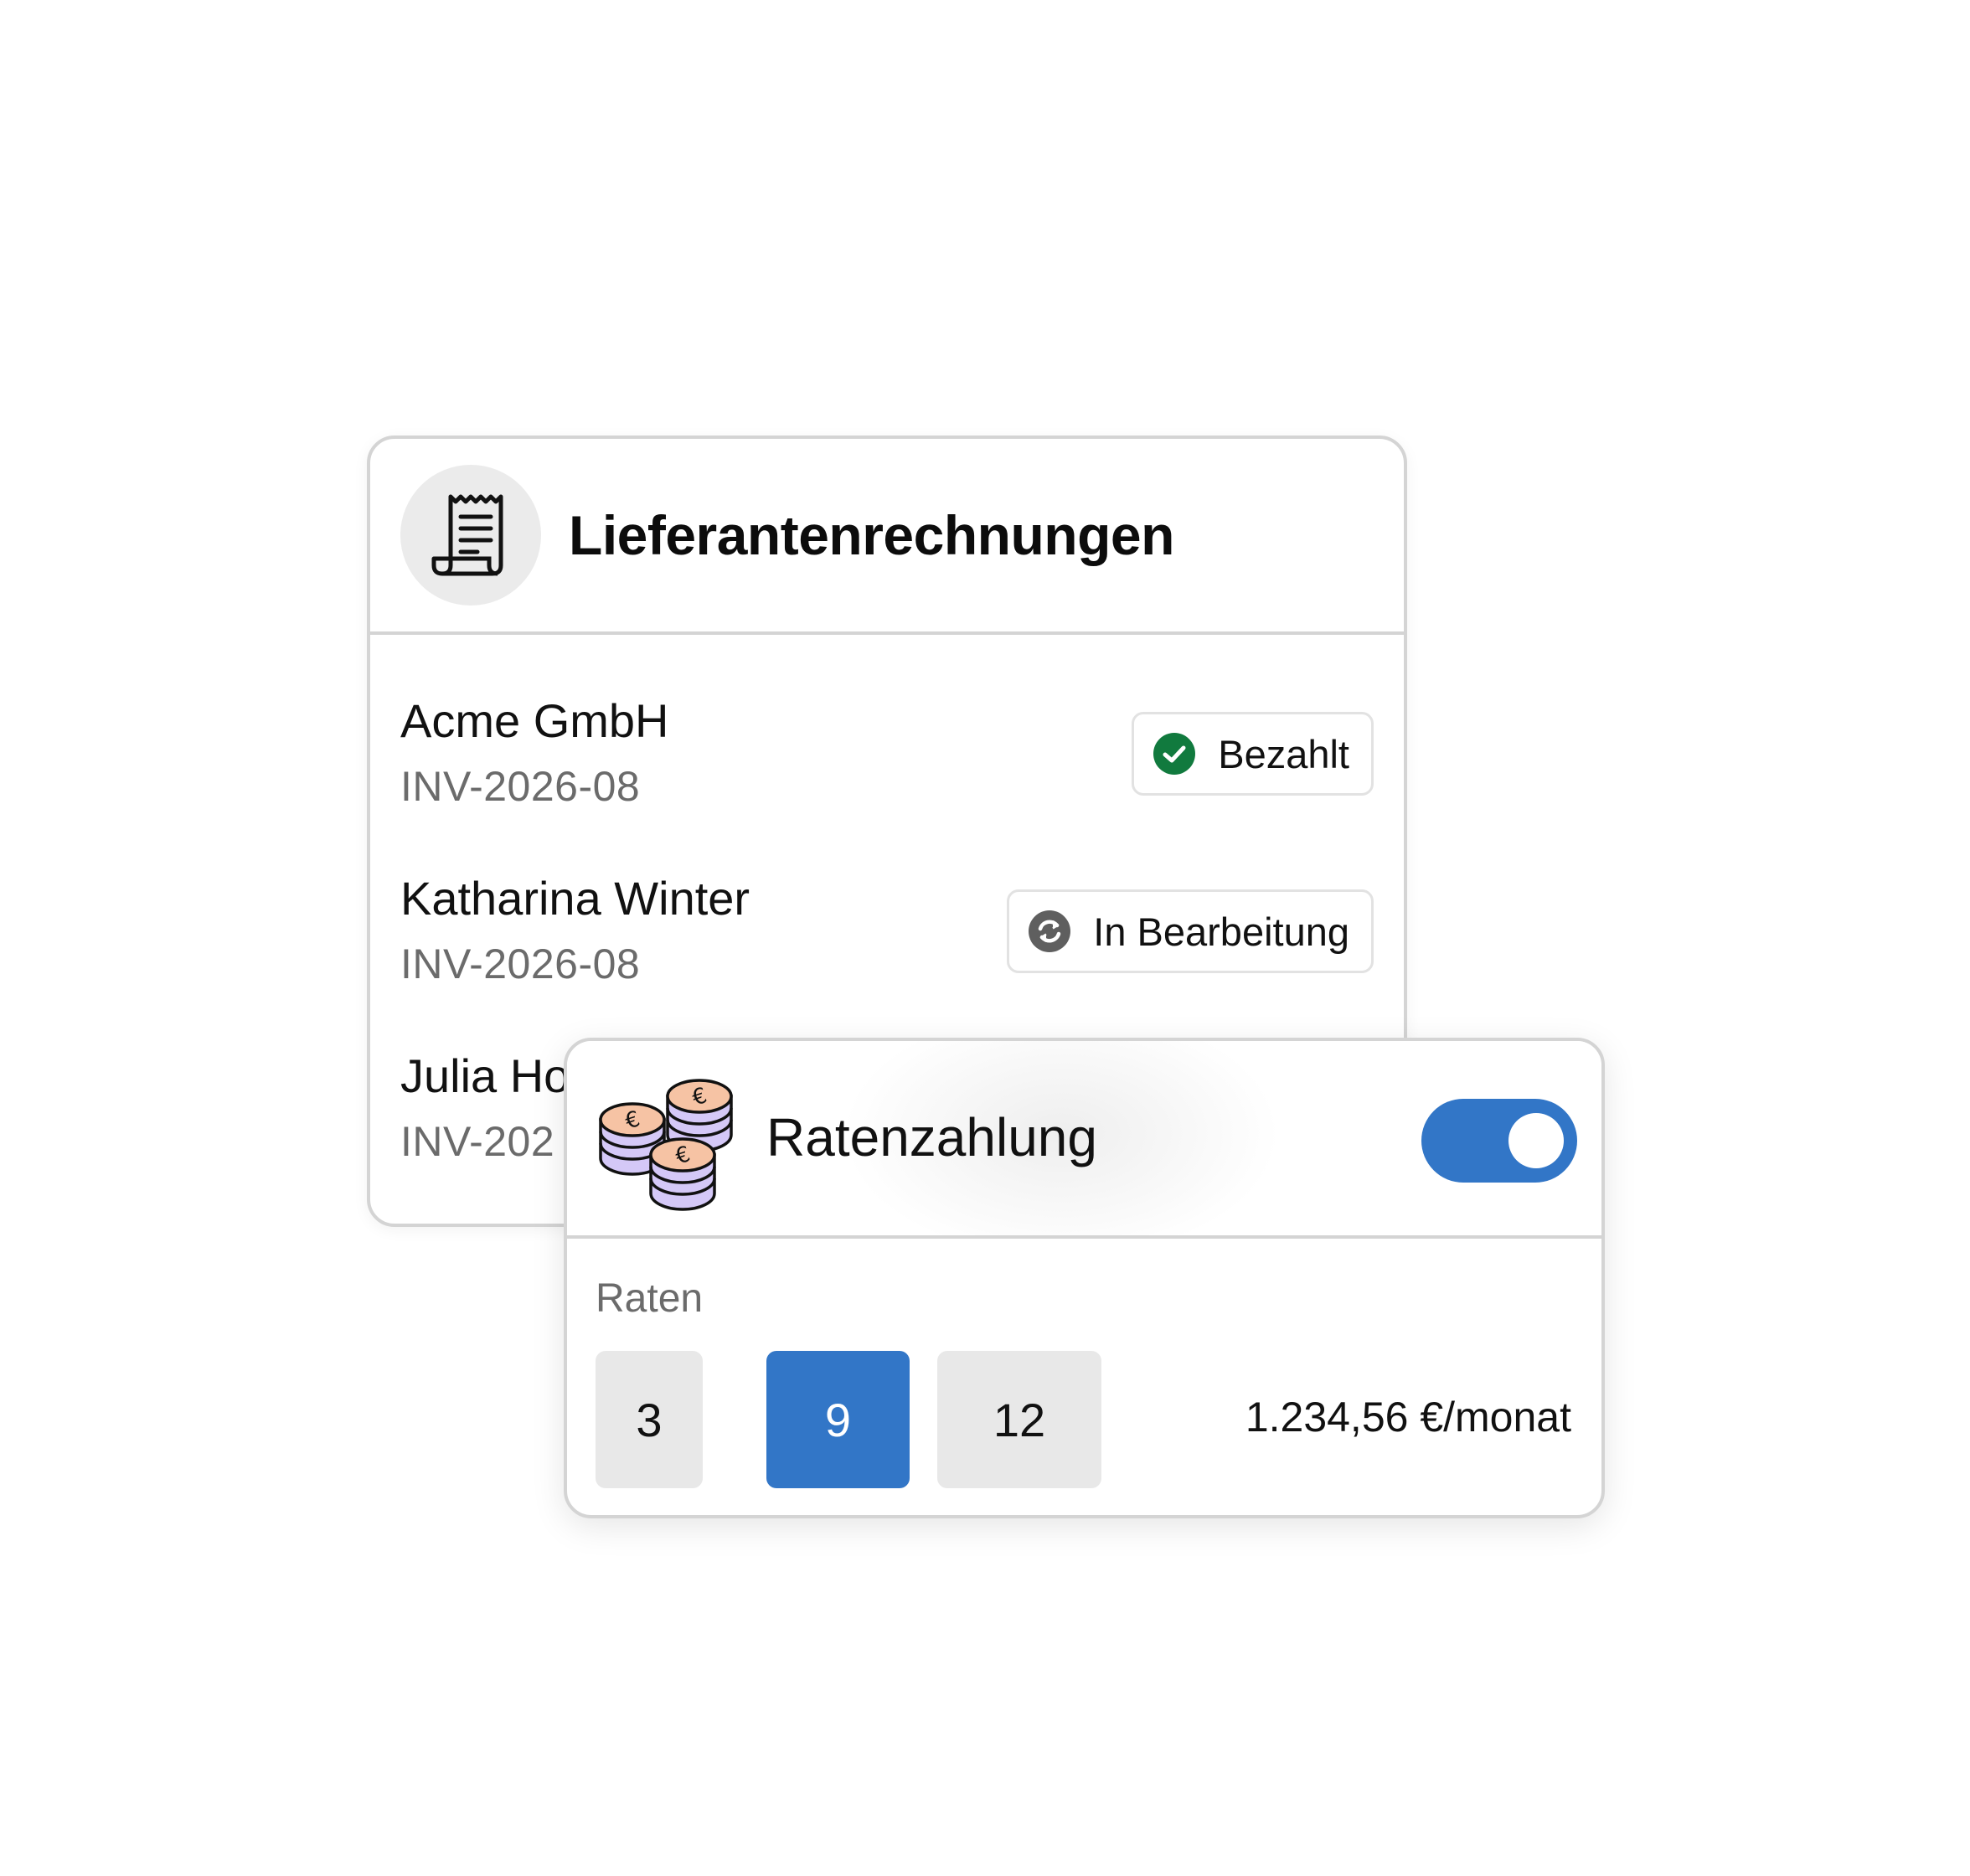 The height and width of the screenshot is (1876, 1970). I want to click on euro-coins-icon: € € €, so click(668, 1142).